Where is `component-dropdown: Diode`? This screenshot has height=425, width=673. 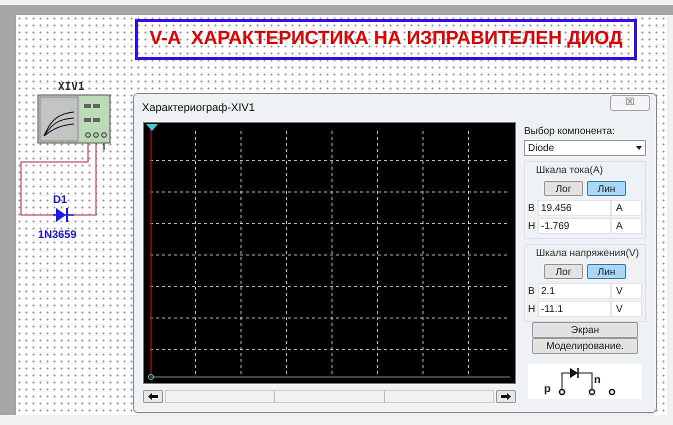 component-dropdown: Diode is located at coordinates (585, 148).